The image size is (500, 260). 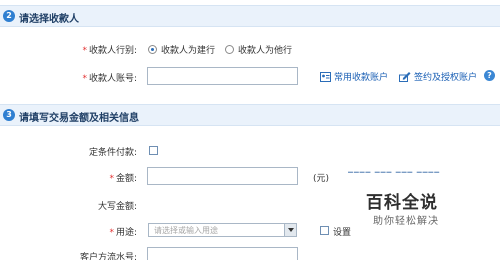 What do you see at coordinates (9, 16) in the screenshot?
I see `step-number-icon: 2` at bounding box center [9, 16].